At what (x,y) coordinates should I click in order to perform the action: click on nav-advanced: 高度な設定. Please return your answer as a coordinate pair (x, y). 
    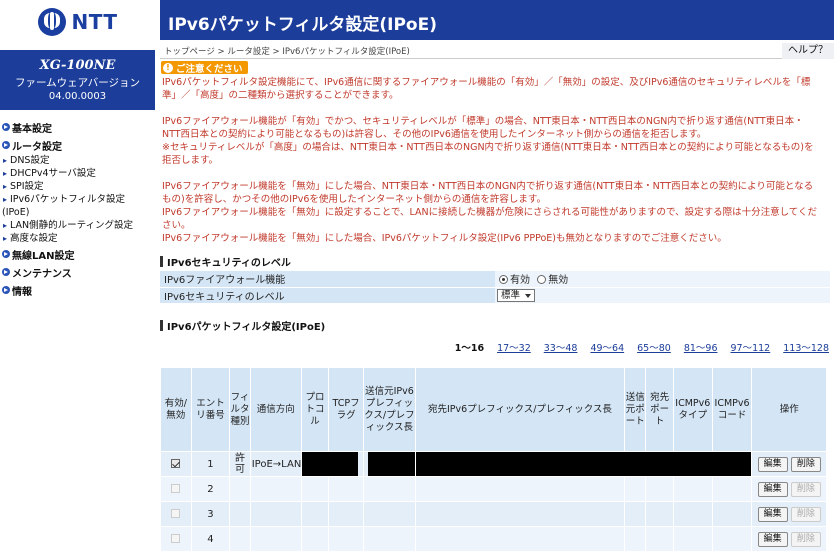
    Looking at the image, I should click on (77, 238).